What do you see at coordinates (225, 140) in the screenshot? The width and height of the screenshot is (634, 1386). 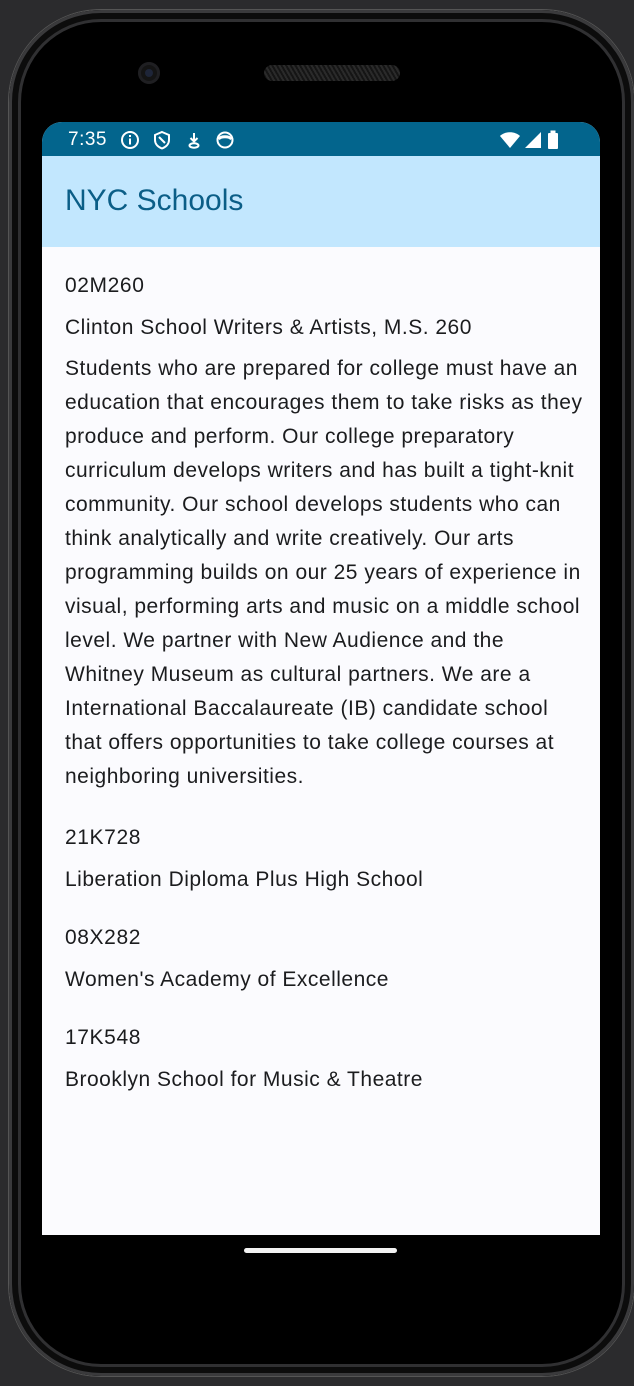 I see `face-icon` at bounding box center [225, 140].